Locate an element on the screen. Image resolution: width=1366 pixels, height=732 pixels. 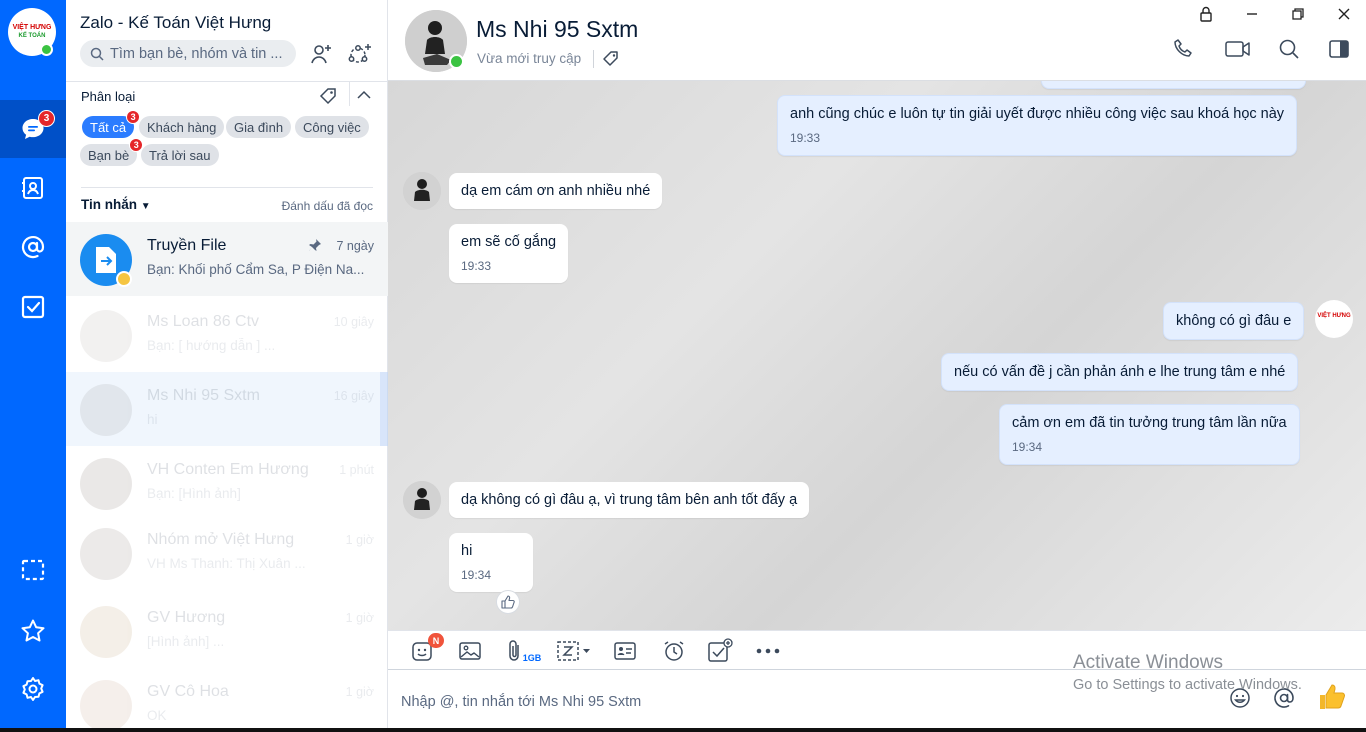
send-image-button is located at coordinates (470, 651).